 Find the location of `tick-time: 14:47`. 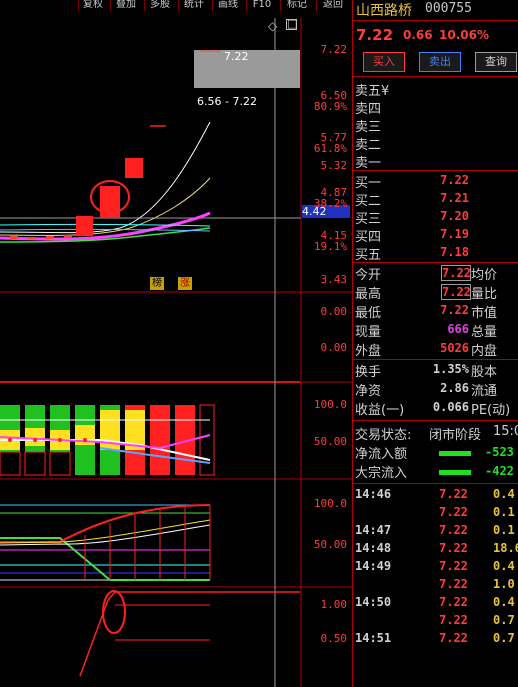

tick-time: 14:47 is located at coordinates (373, 530).